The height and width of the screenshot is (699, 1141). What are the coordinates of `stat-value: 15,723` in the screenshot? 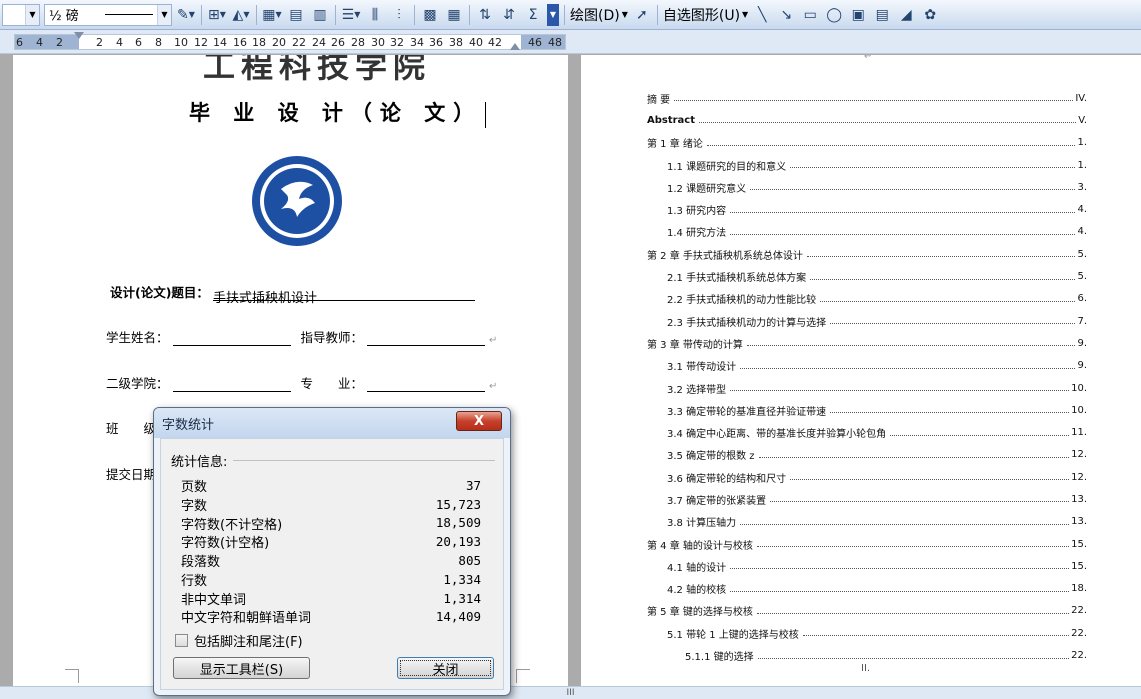 It's located at (458, 504).